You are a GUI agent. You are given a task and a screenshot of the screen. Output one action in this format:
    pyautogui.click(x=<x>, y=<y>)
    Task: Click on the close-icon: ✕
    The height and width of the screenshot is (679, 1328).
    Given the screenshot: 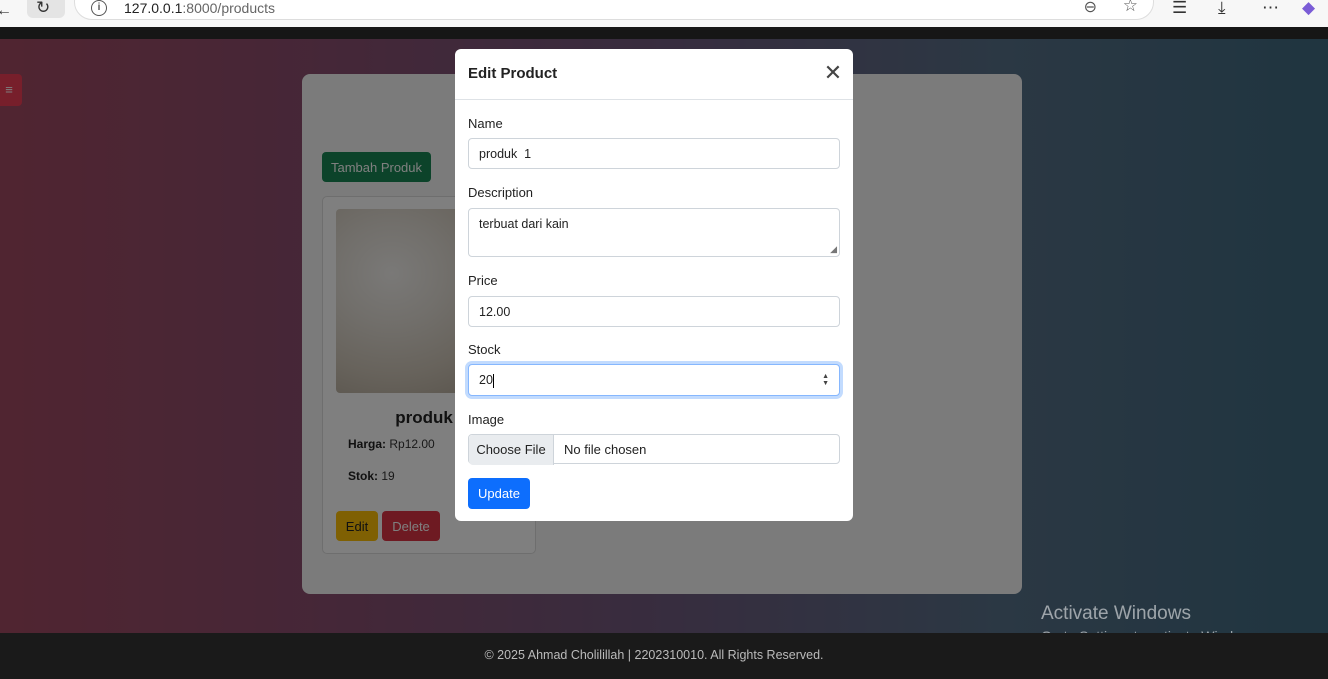 What is the action you would take?
    pyautogui.click(x=833, y=73)
    